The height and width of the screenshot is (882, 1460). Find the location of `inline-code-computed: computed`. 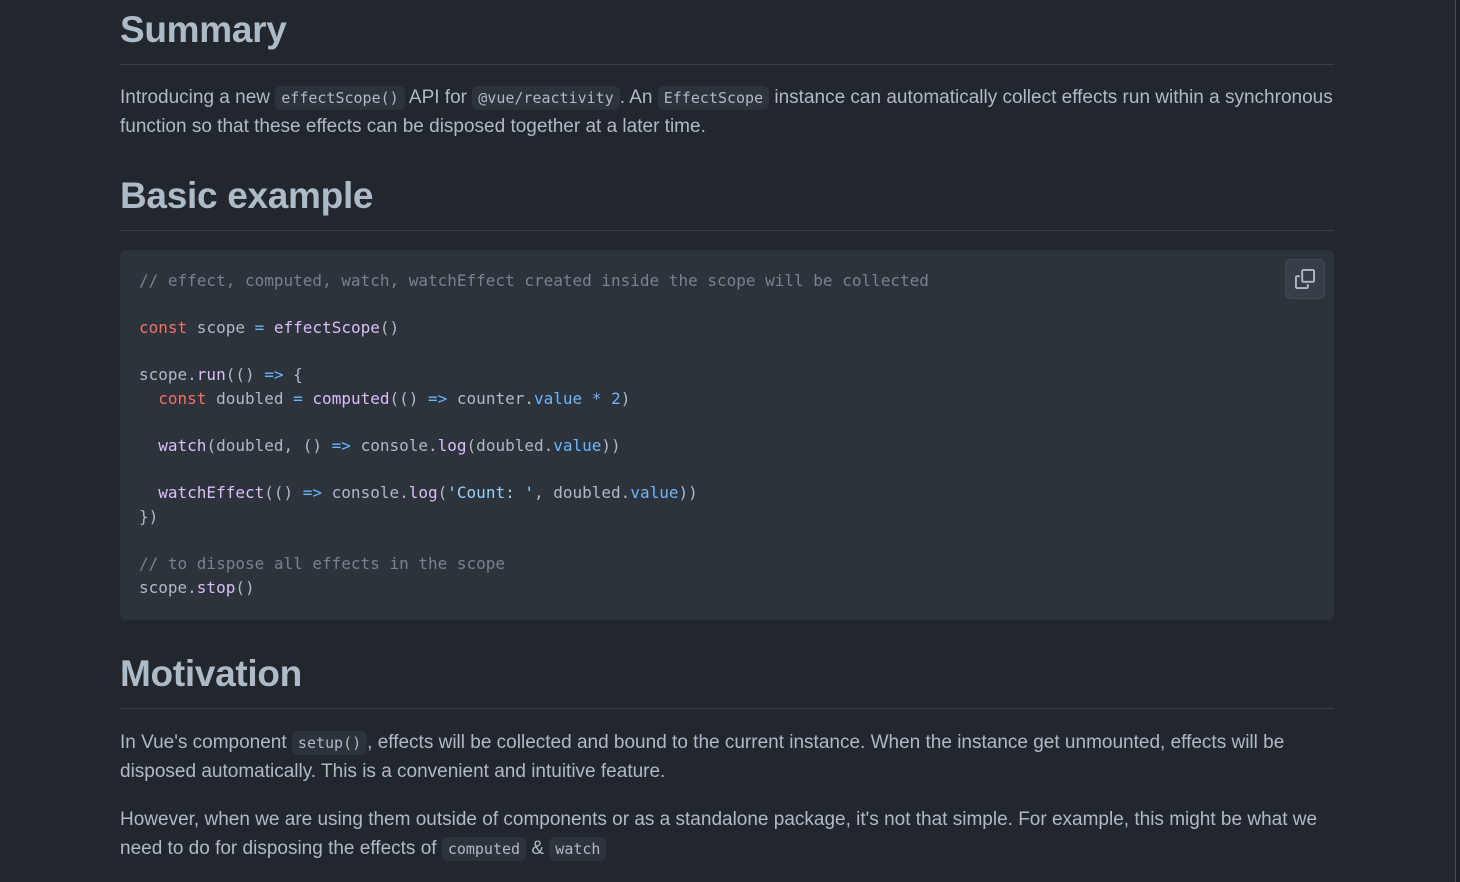

inline-code-computed: computed is located at coordinates (484, 848).